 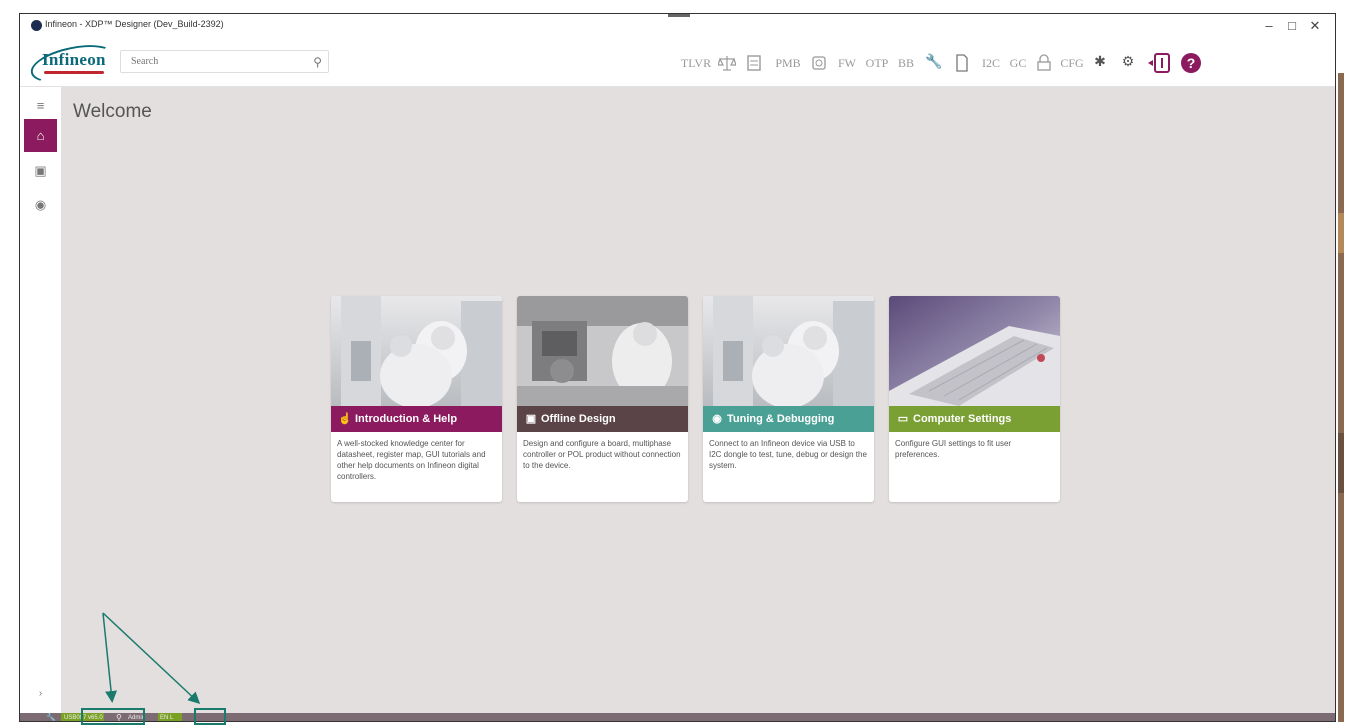 I want to click on highlight-box-usb, so click(x=113, y=716).